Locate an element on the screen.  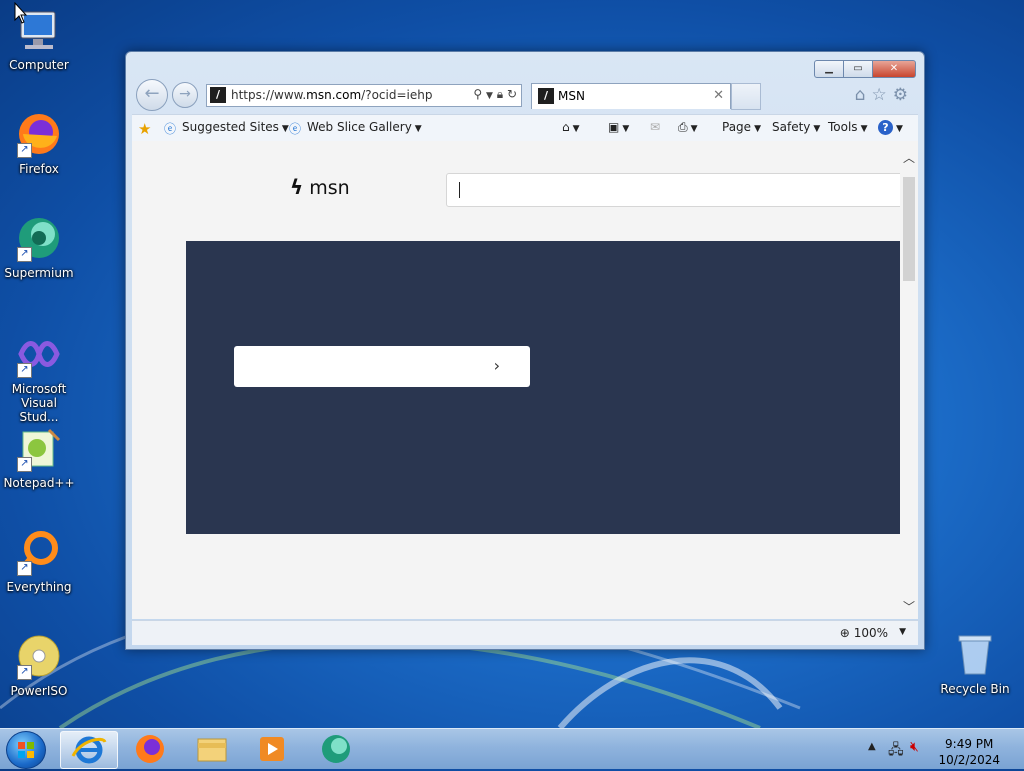
supermium-icon: ↗ is located at coordinates (39, 238).